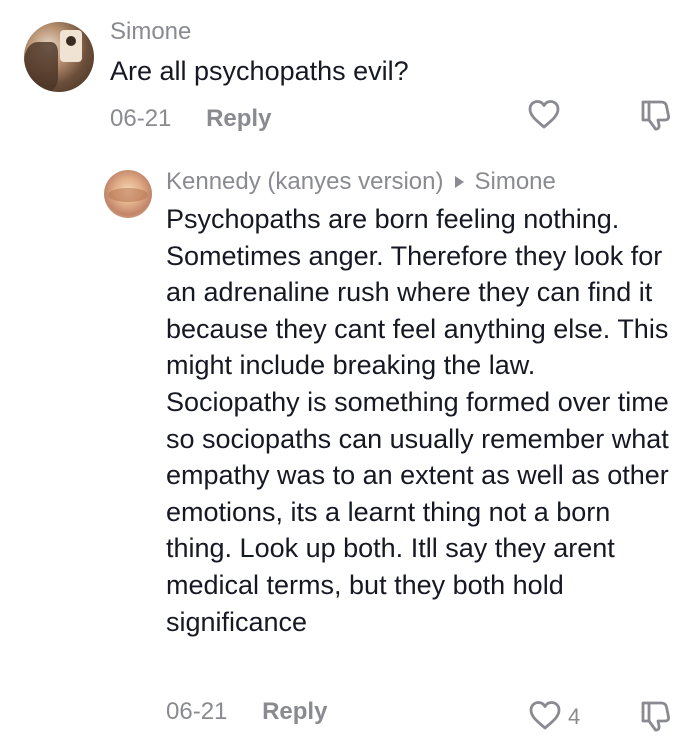 This screenshot has width=700, height=746. What do you see at coordinates (150, 32) in the screenshot?
I see `comment-username: Simone` at bounding box center [150, 32].